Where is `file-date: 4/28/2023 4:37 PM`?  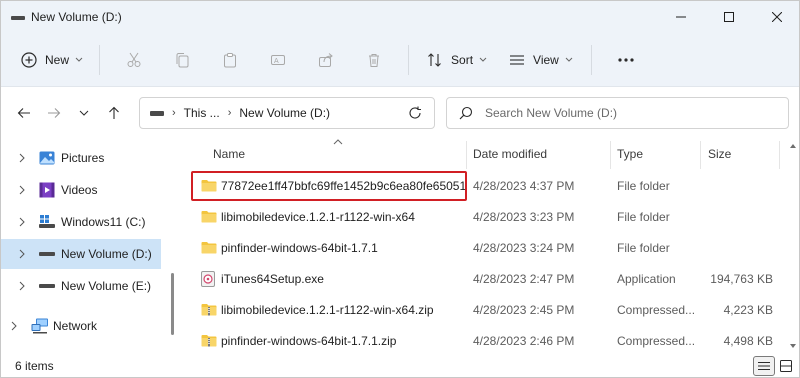 file-date: 4/28/2023 4:37 PM is located at coordinates (524, 186).